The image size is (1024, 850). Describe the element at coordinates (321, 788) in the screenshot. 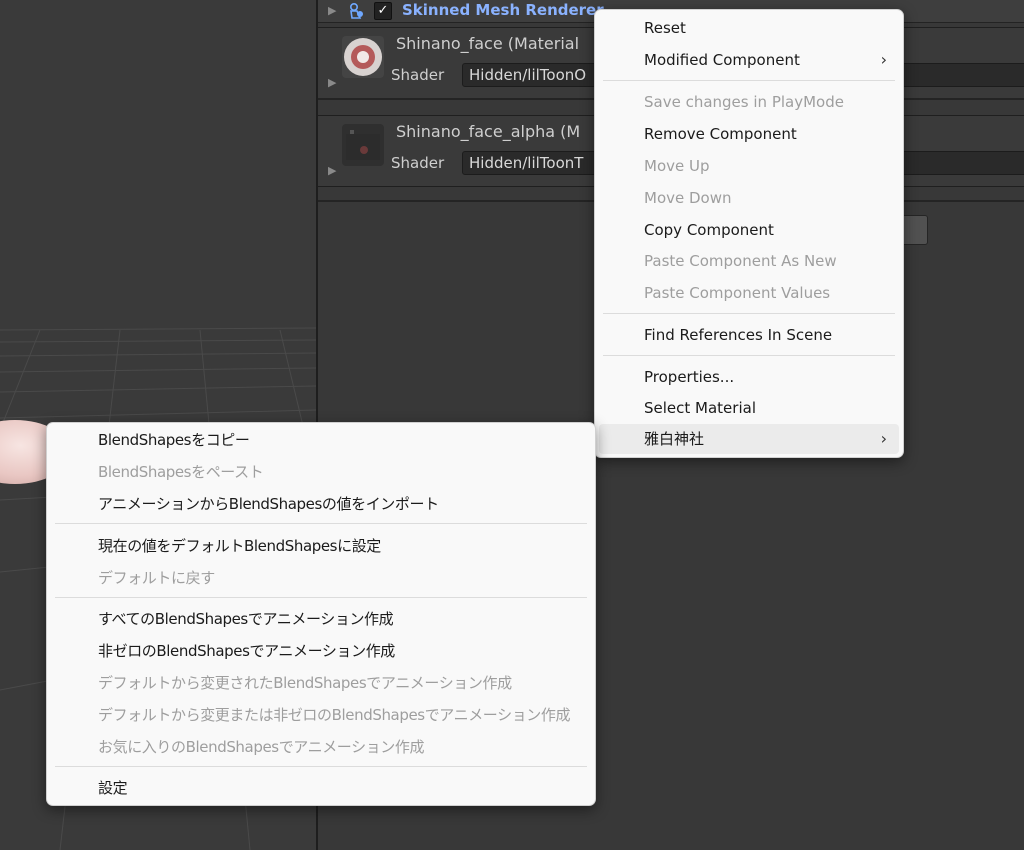

I see `menu-item-settings: 設定` at that location.